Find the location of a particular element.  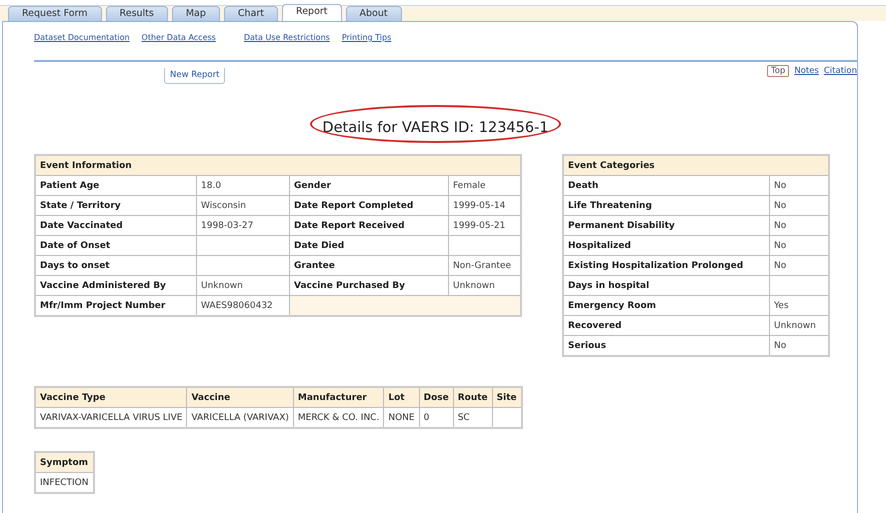

link: Printing Tips is located at coordinates (367, 41).